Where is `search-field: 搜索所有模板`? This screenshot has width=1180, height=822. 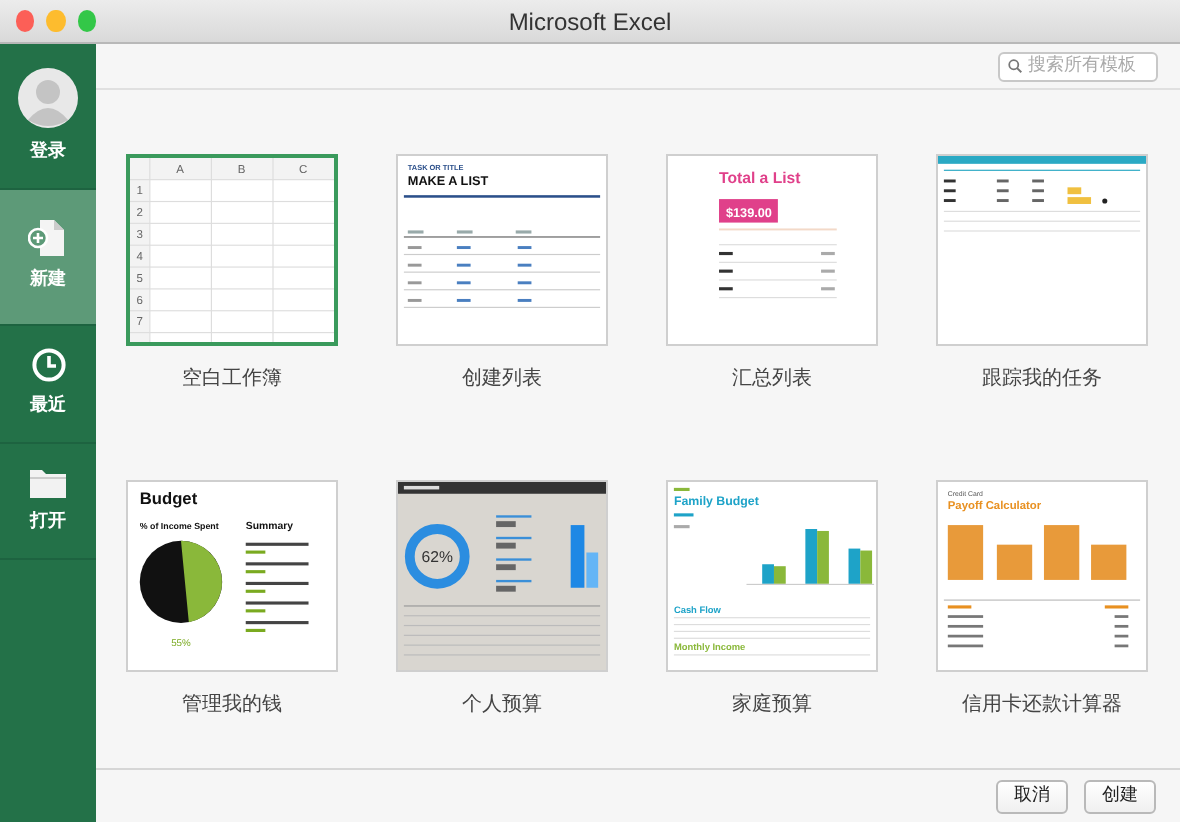
search-field: 搜索所有模板 is located at coordinates (1078, 66).